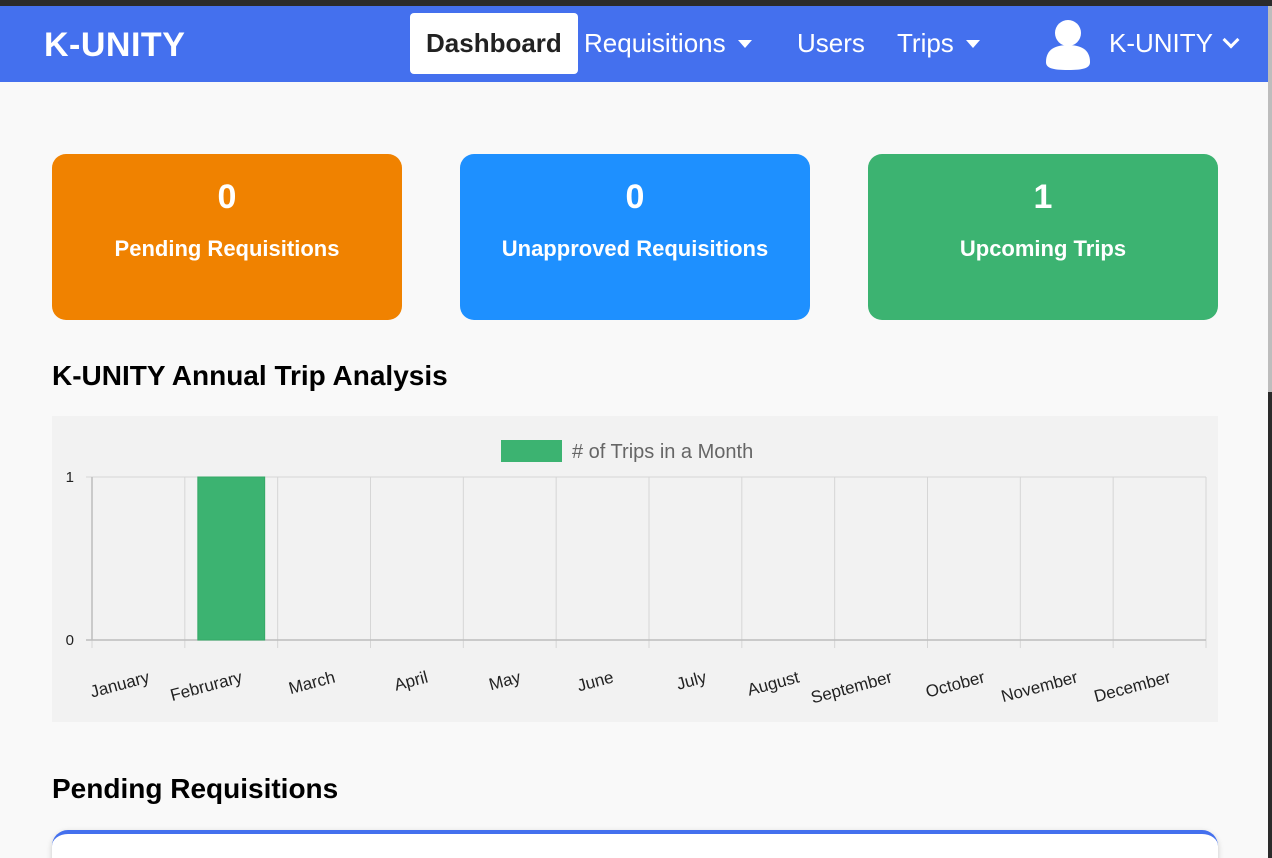 This screenshot has height=858, width=1272. What do you see at coordinates (691, 680) in the screenshot?
I see `x-tick-label: July` at bounding box center [691, 680].